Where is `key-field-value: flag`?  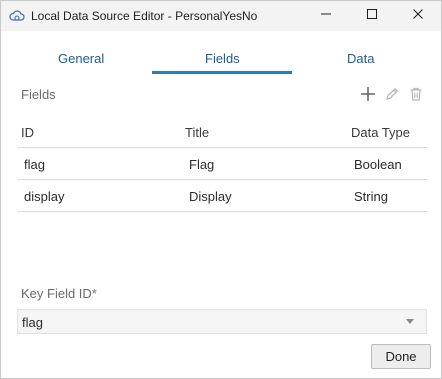 key-field-value: flag is located at coordinates (32, 322).